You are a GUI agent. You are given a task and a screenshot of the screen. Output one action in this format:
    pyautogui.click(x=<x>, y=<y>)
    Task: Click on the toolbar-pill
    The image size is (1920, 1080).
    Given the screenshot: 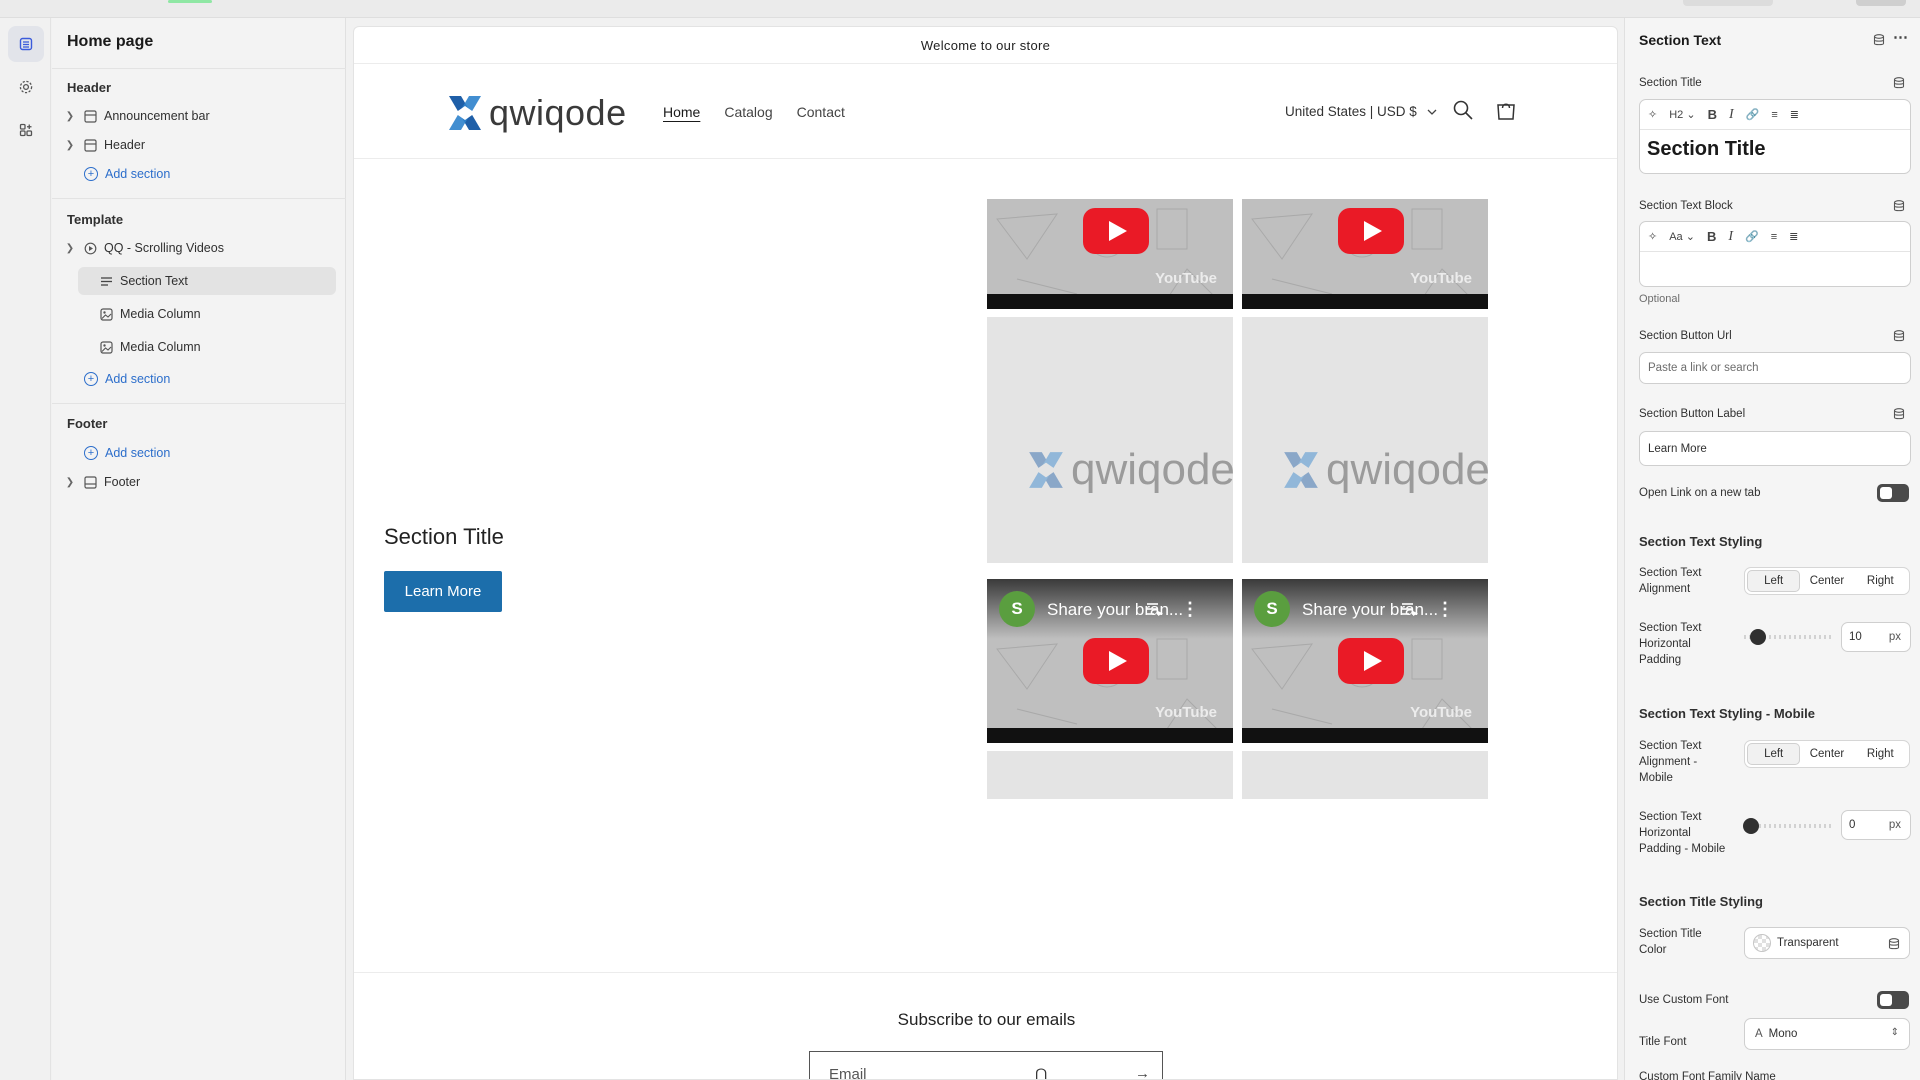 What is the action you would take?
    pyautogui.click(x=1728, y=3)
    